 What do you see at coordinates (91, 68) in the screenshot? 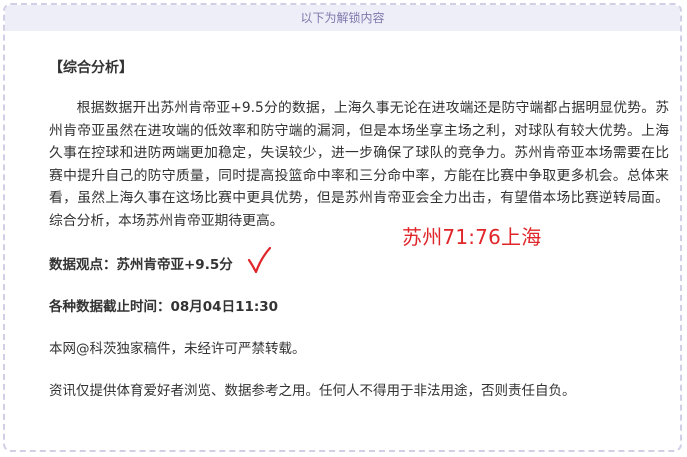
I see `section-title: 【综合分析】` at bounding box center [91, 68].